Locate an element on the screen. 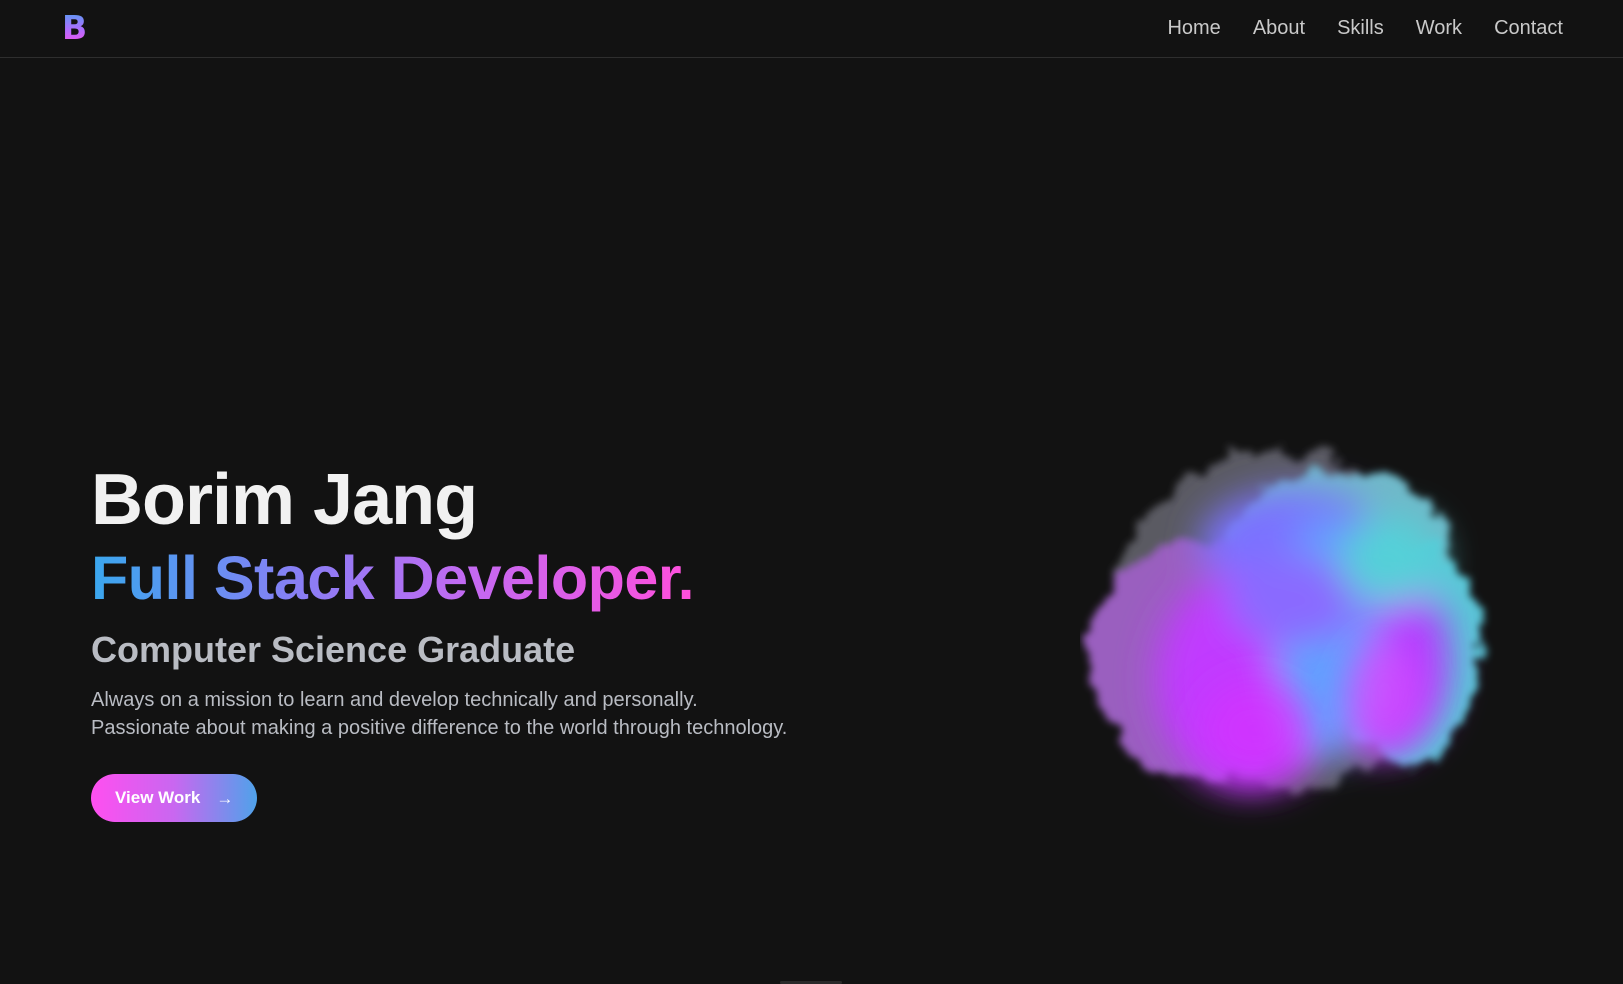 The height and width of the screenshot is (984, 1623). nav-link-home: Home is located at coordinates (1193, 28).